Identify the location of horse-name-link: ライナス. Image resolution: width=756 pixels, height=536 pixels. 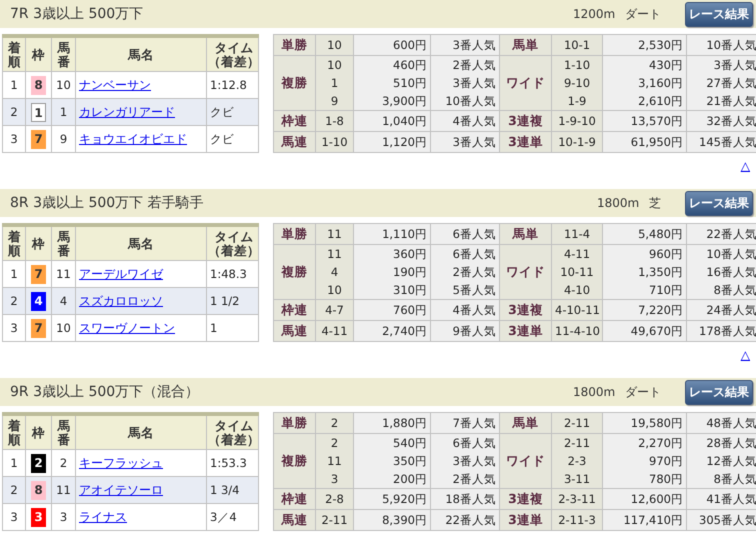
(103, 517).